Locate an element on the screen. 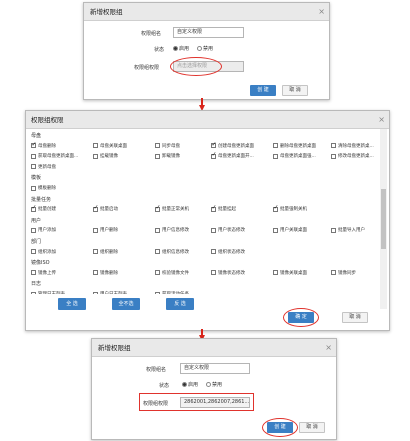 The image size is (410, 441). permission-checkbox: 删除母盘更新桌面 is located at coordinates (294, 146).